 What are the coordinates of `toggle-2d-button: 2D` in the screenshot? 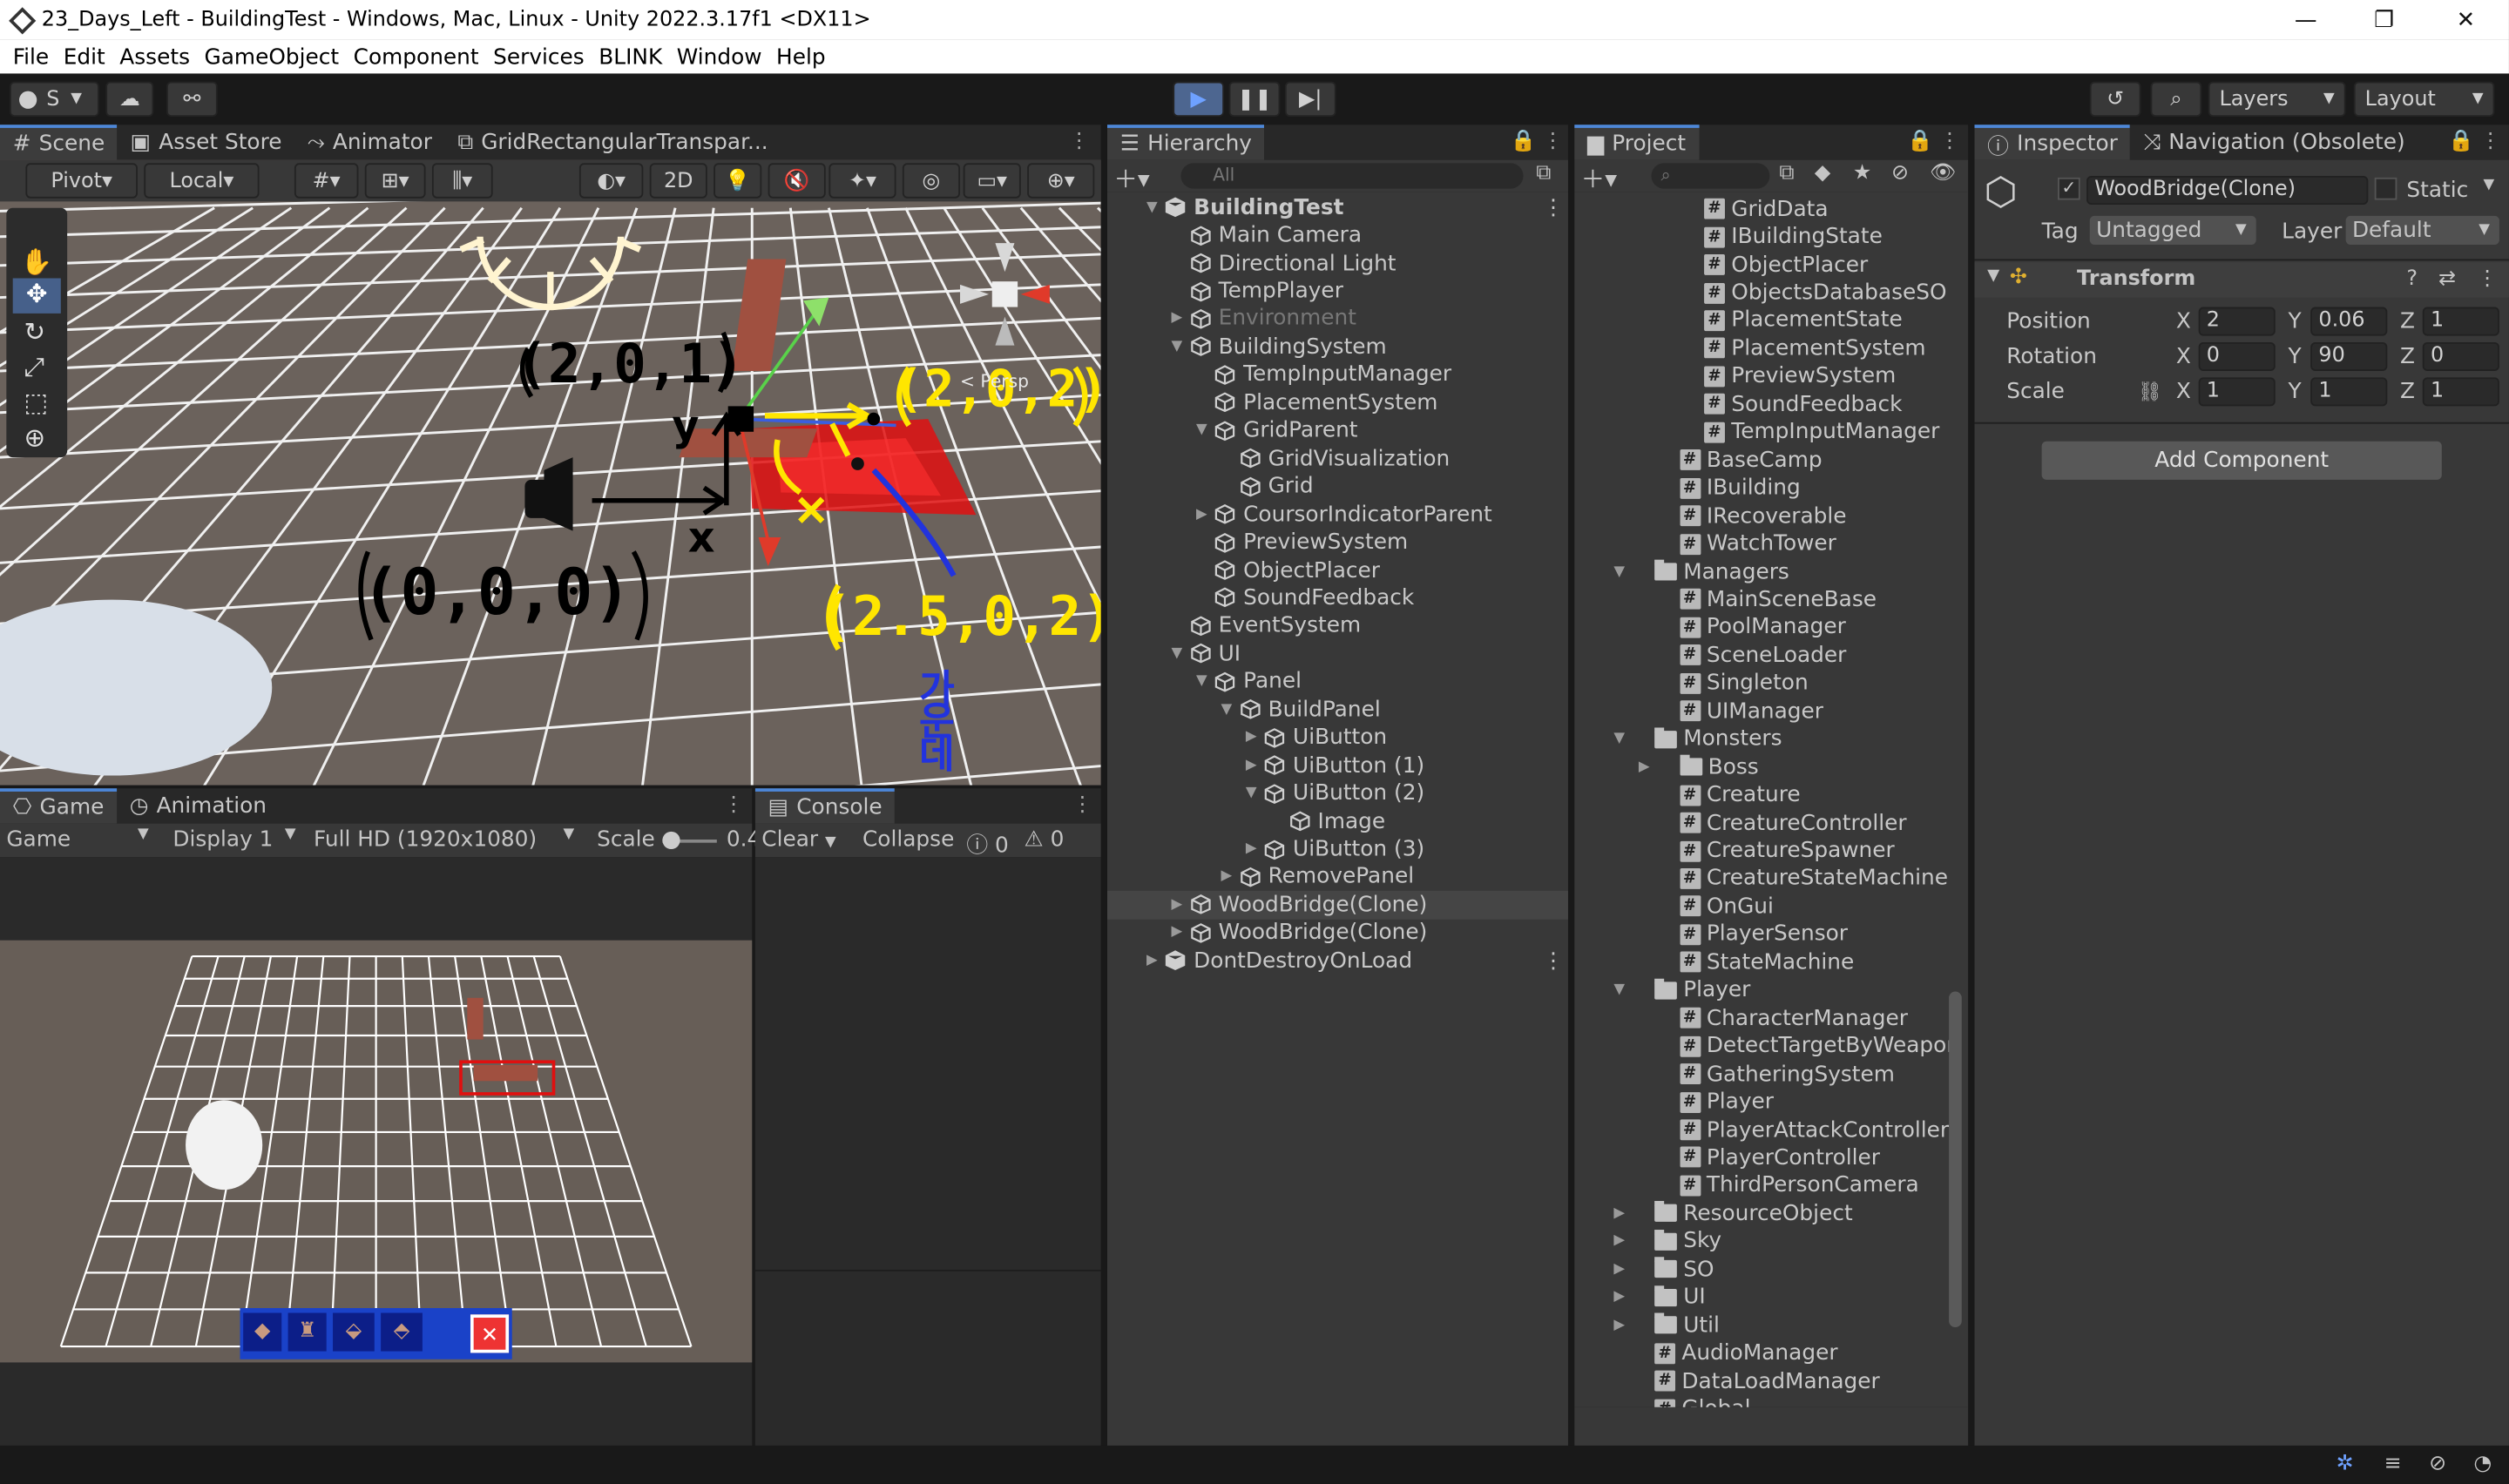 It's located at (678, 181).